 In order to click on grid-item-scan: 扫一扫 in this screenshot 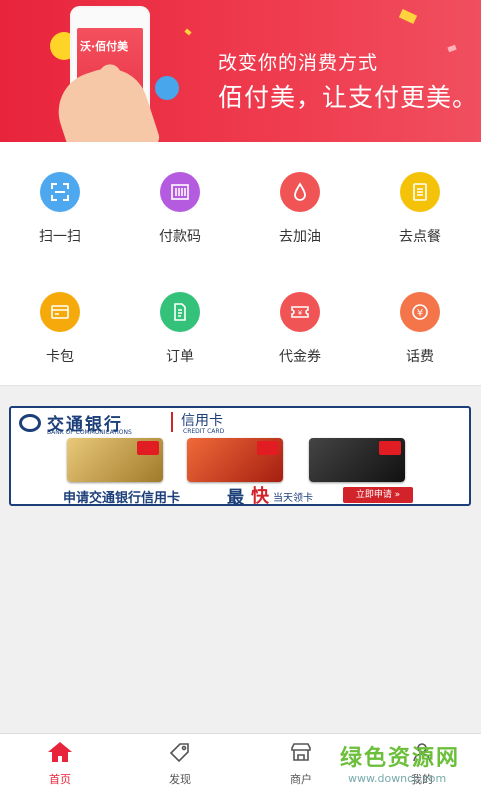, I will do `click(60, 217)`.